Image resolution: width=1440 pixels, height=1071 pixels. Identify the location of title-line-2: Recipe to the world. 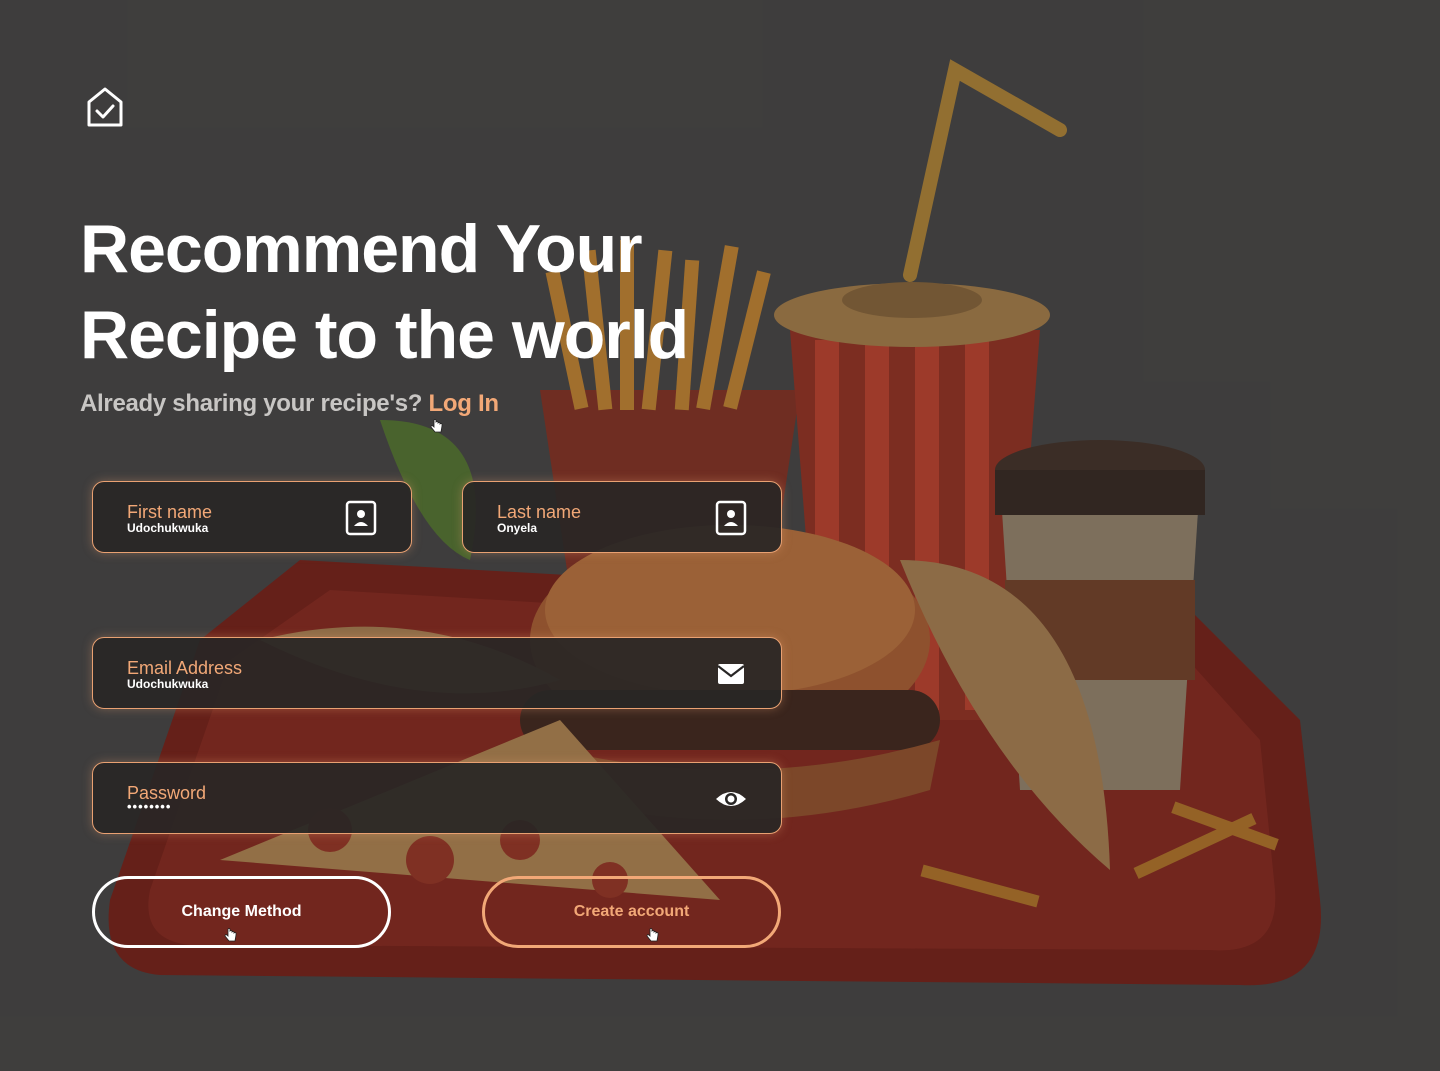
(384, 335).